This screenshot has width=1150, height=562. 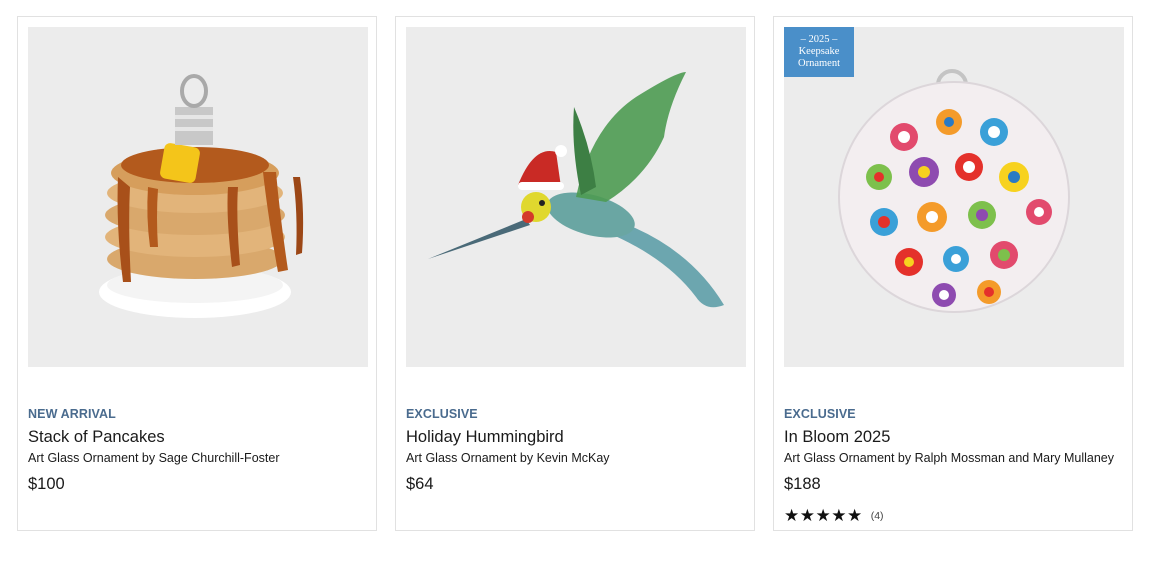 What do you see at coordinates (46, 484) in the screenshot?
I see `product-price: $100` at bounding box center [46, 484].